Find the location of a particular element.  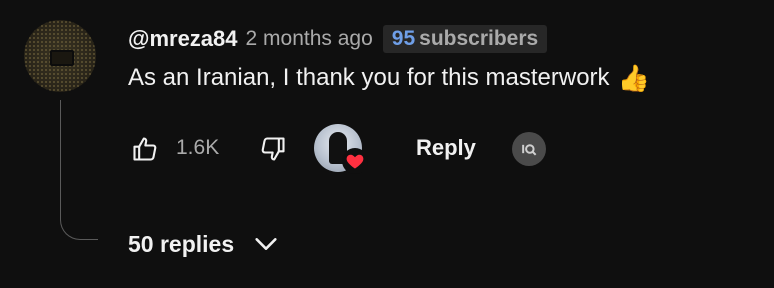

extension-button is located at coordinates (529, 149).